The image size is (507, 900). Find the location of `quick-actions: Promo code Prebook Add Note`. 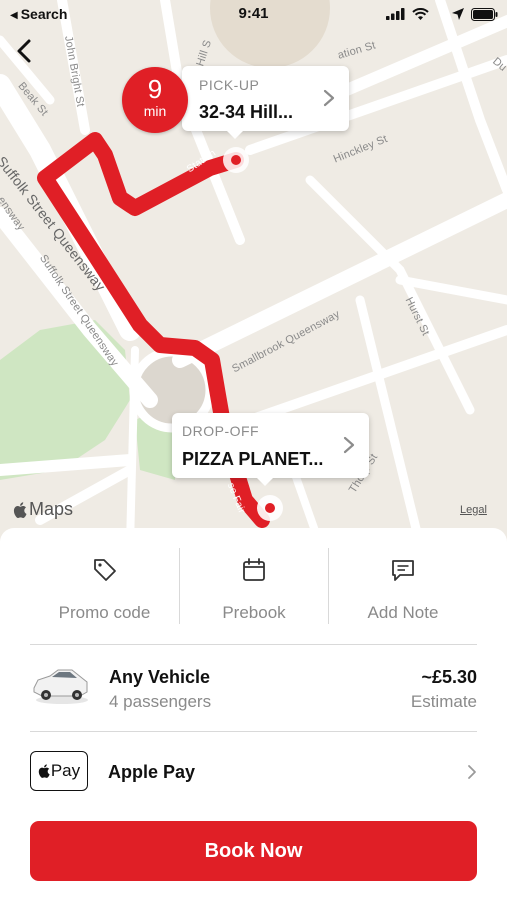

quick-actions: Promo code Prebook Add Note is located at coordinates (253, 586).